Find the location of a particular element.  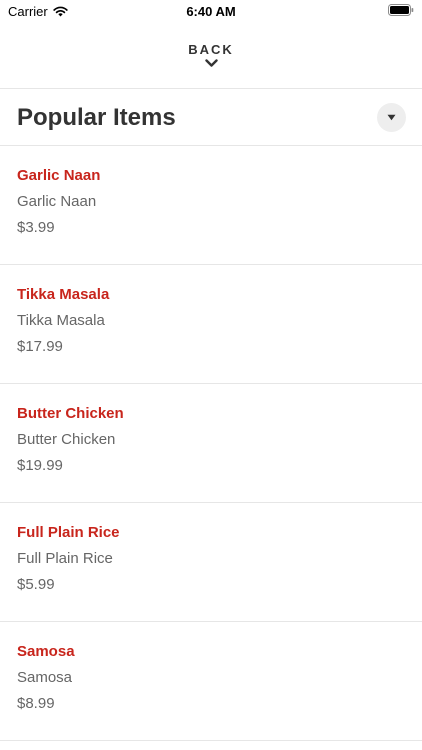

item-description: Full Plain Rice is located at coordinates (65, 558).